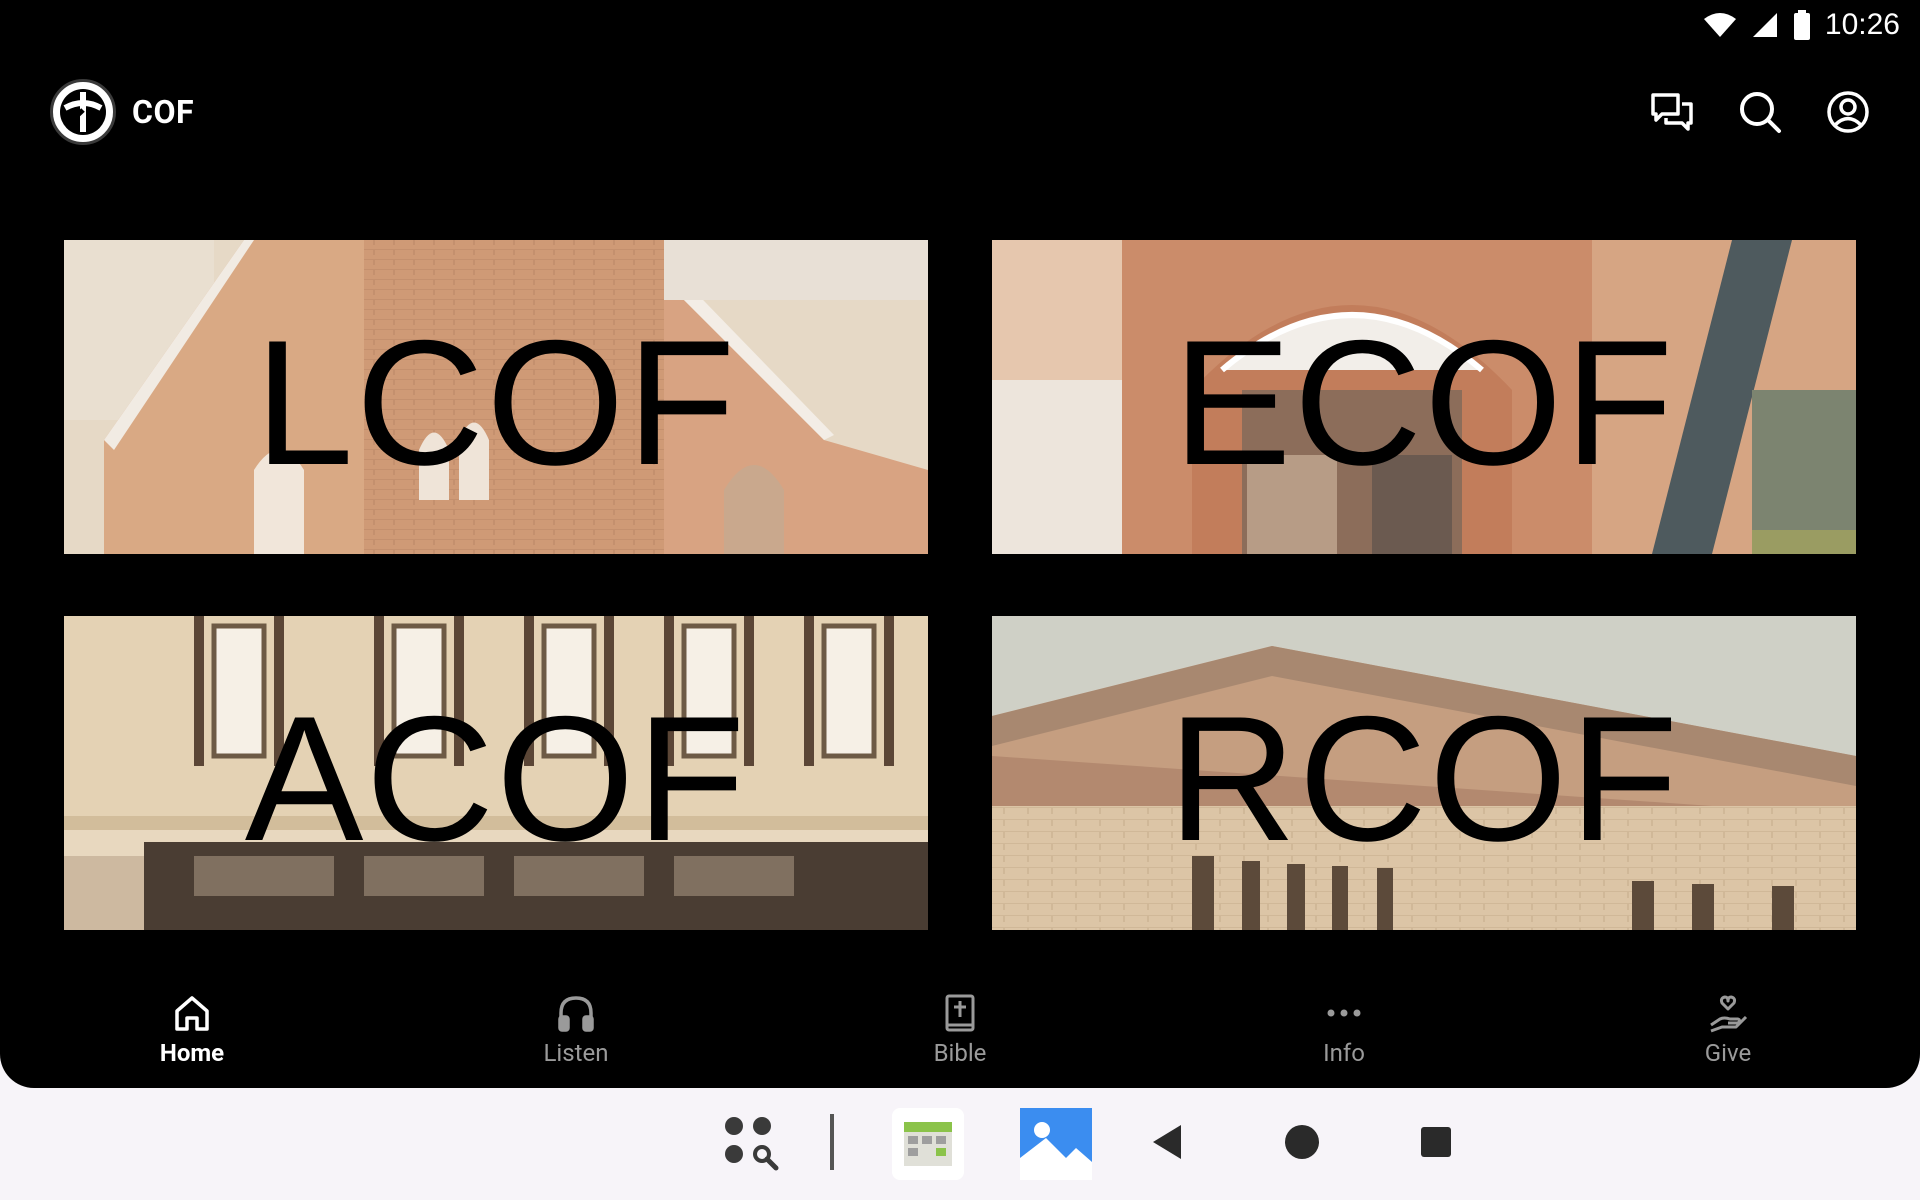 This screenshot has width=1920, height=1200. I want to click on recents-icon, so click(1436, 1142).